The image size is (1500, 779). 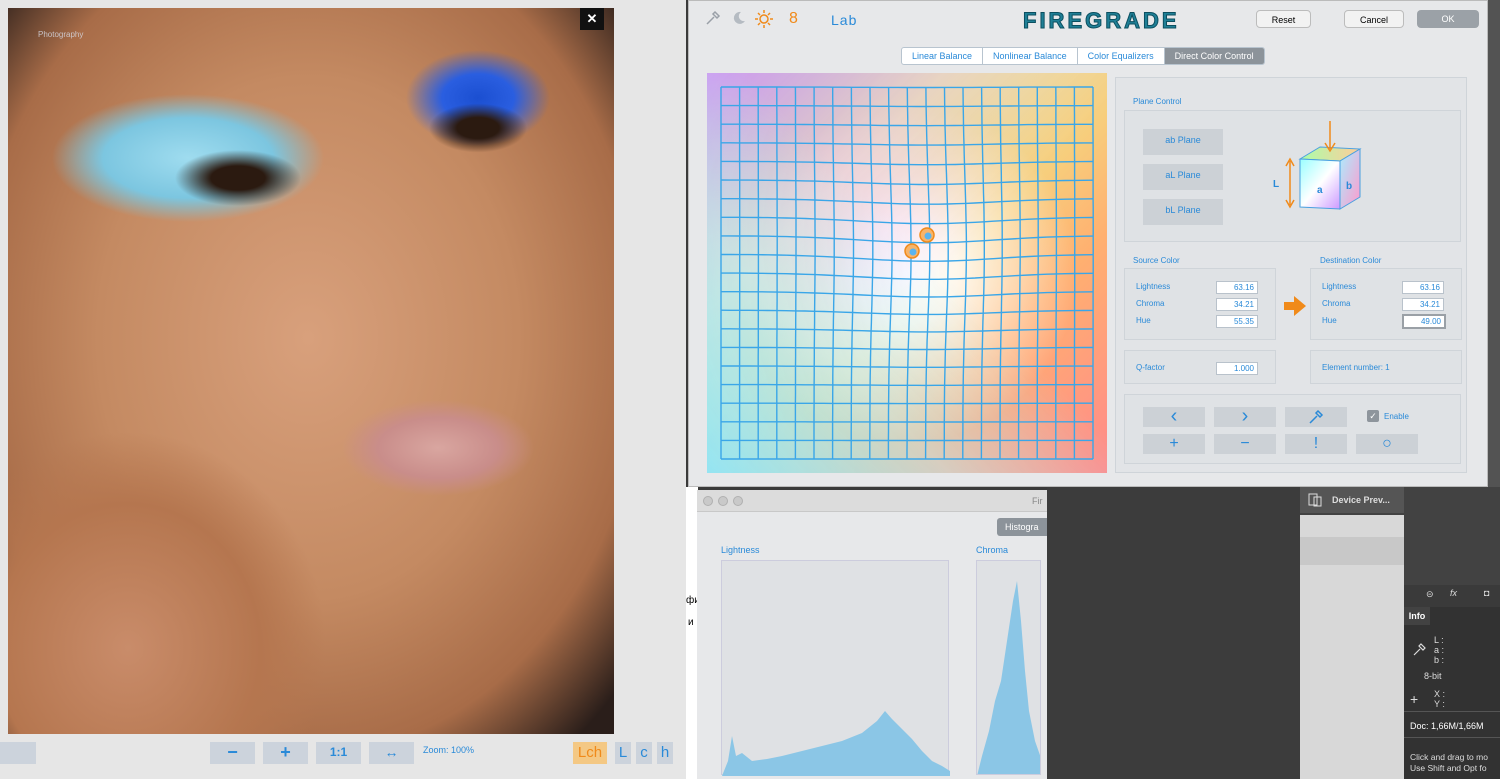 What do you see at coordinates (1183, 177) in the screenshot?
I see `al-plane-button: aL Plane` at bounding box center [1183, 177].